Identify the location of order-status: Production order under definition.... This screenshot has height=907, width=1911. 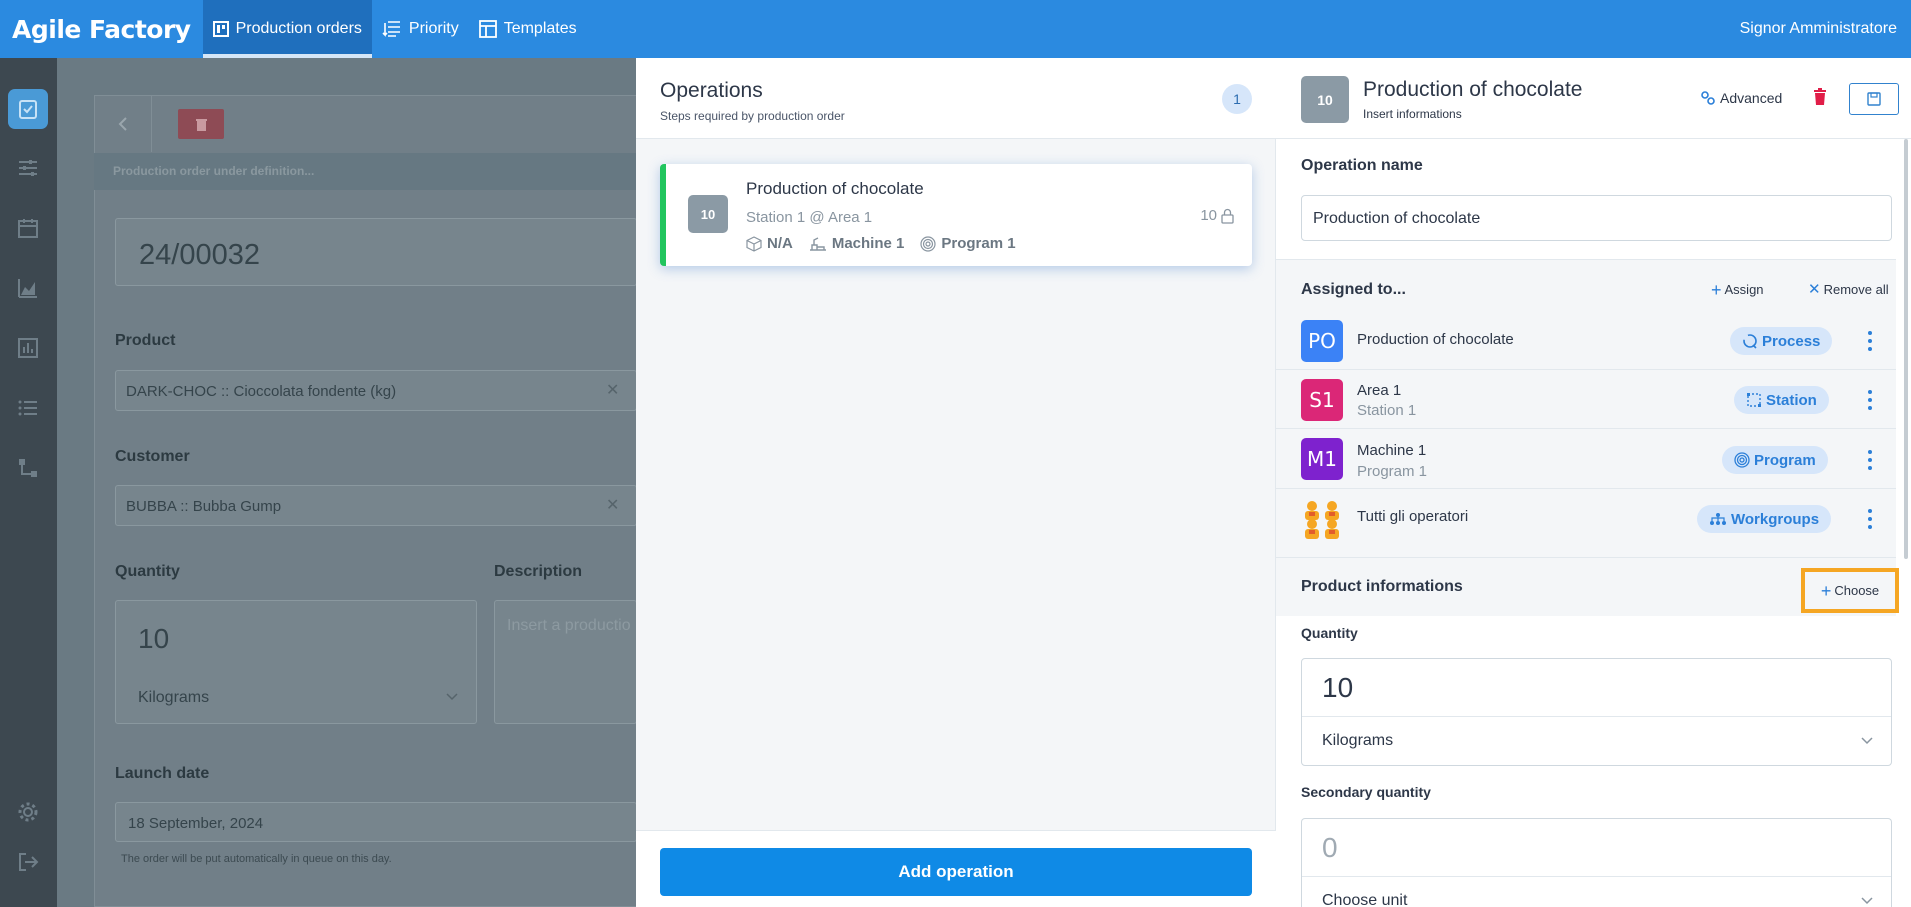
(214, 171).